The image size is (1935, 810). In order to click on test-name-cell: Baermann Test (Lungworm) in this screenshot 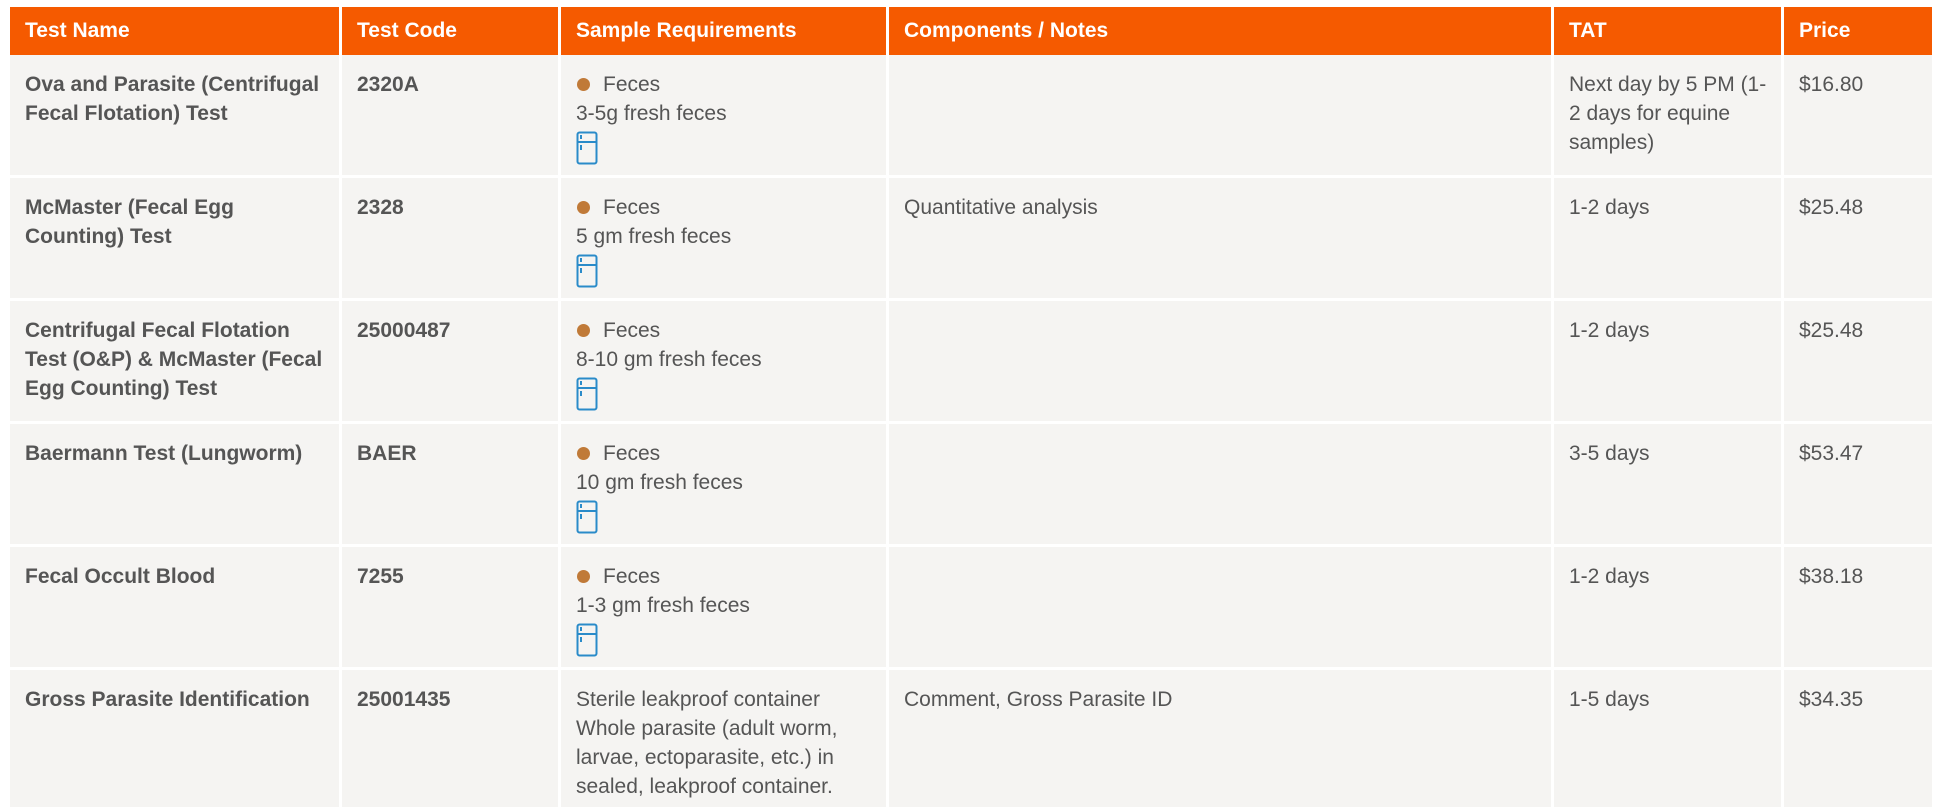, I will do `click(176, 485)`.